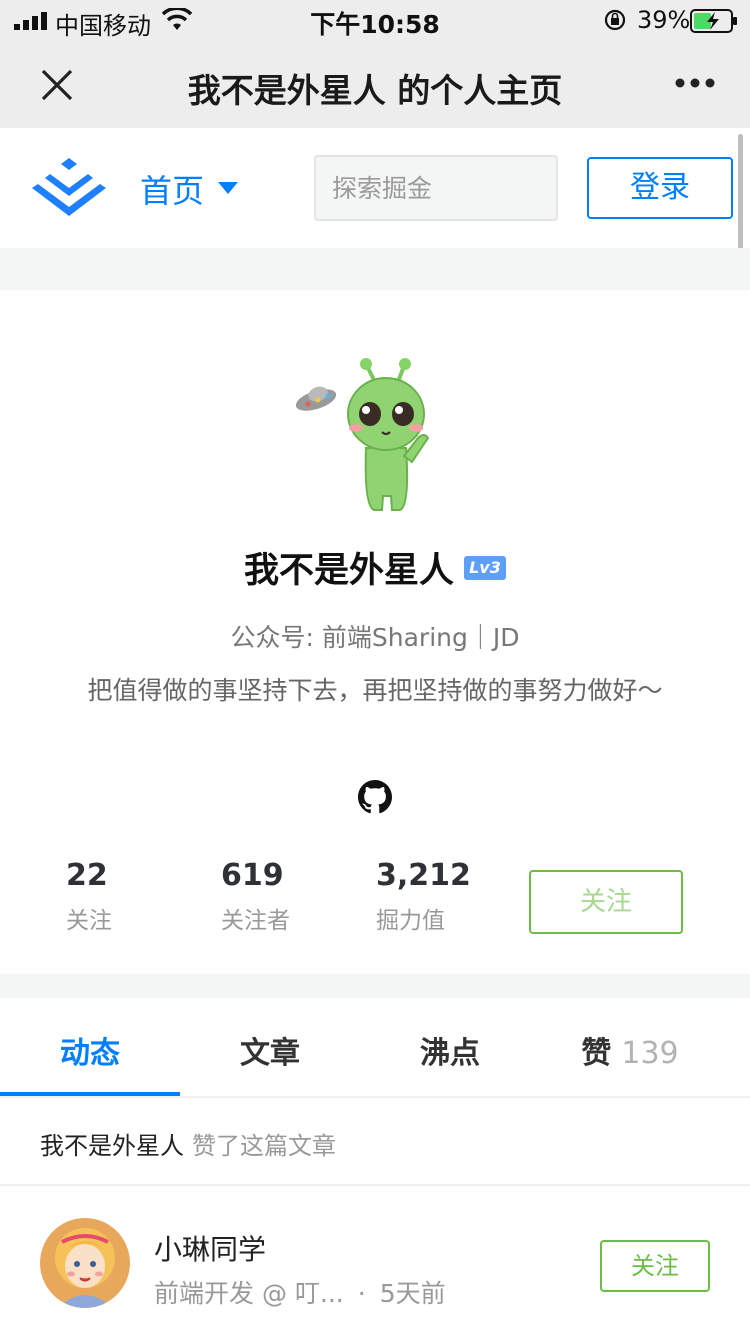  I want to click on author-name: 小琳同学, so click(210, 1248).